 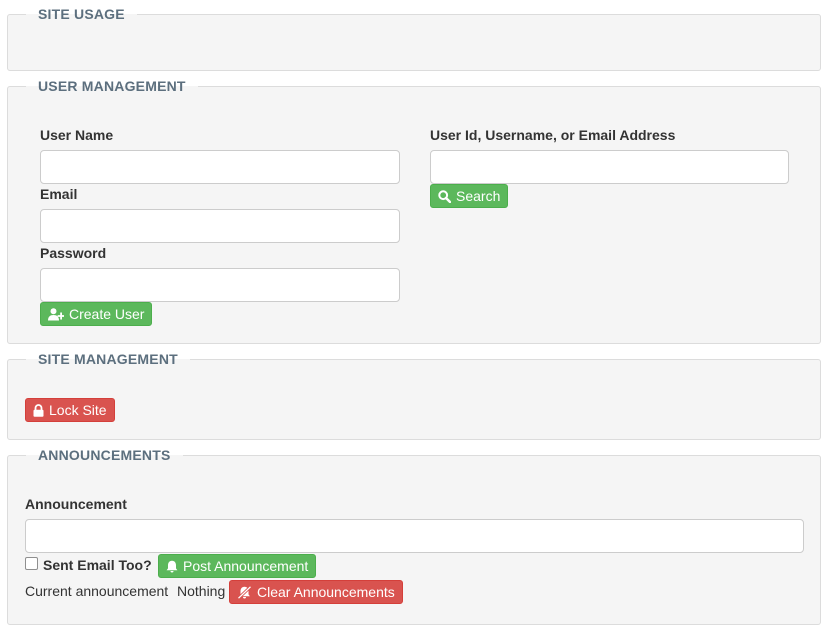 What do you see at coordinates (73, 253) in the screenshot?
I see `password-label: Password` at bounding box center [73, 253].